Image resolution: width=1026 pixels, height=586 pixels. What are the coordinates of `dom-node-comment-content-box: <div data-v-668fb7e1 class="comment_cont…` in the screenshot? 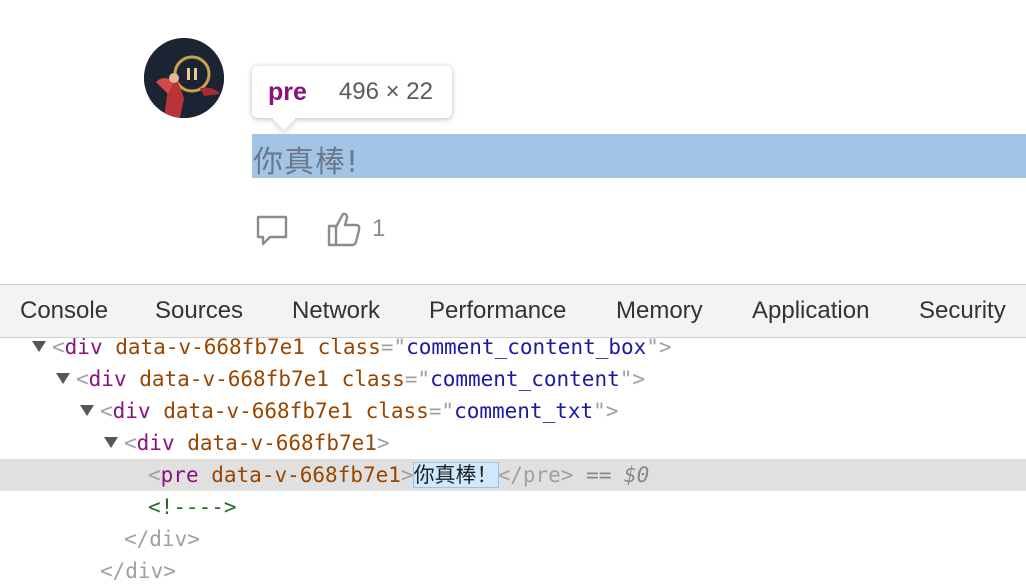 It's located at (513, 350).